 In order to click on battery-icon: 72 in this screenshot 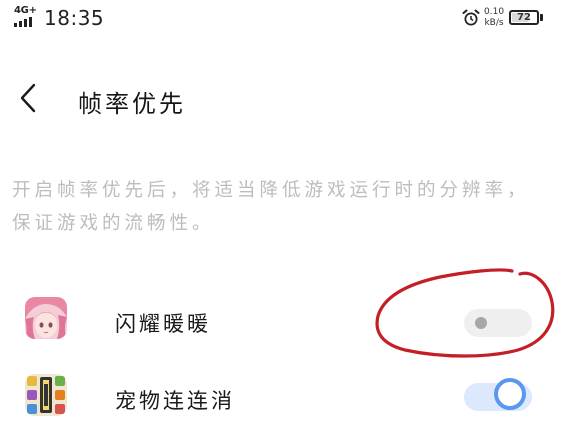, I will do `click(524, 17)`.